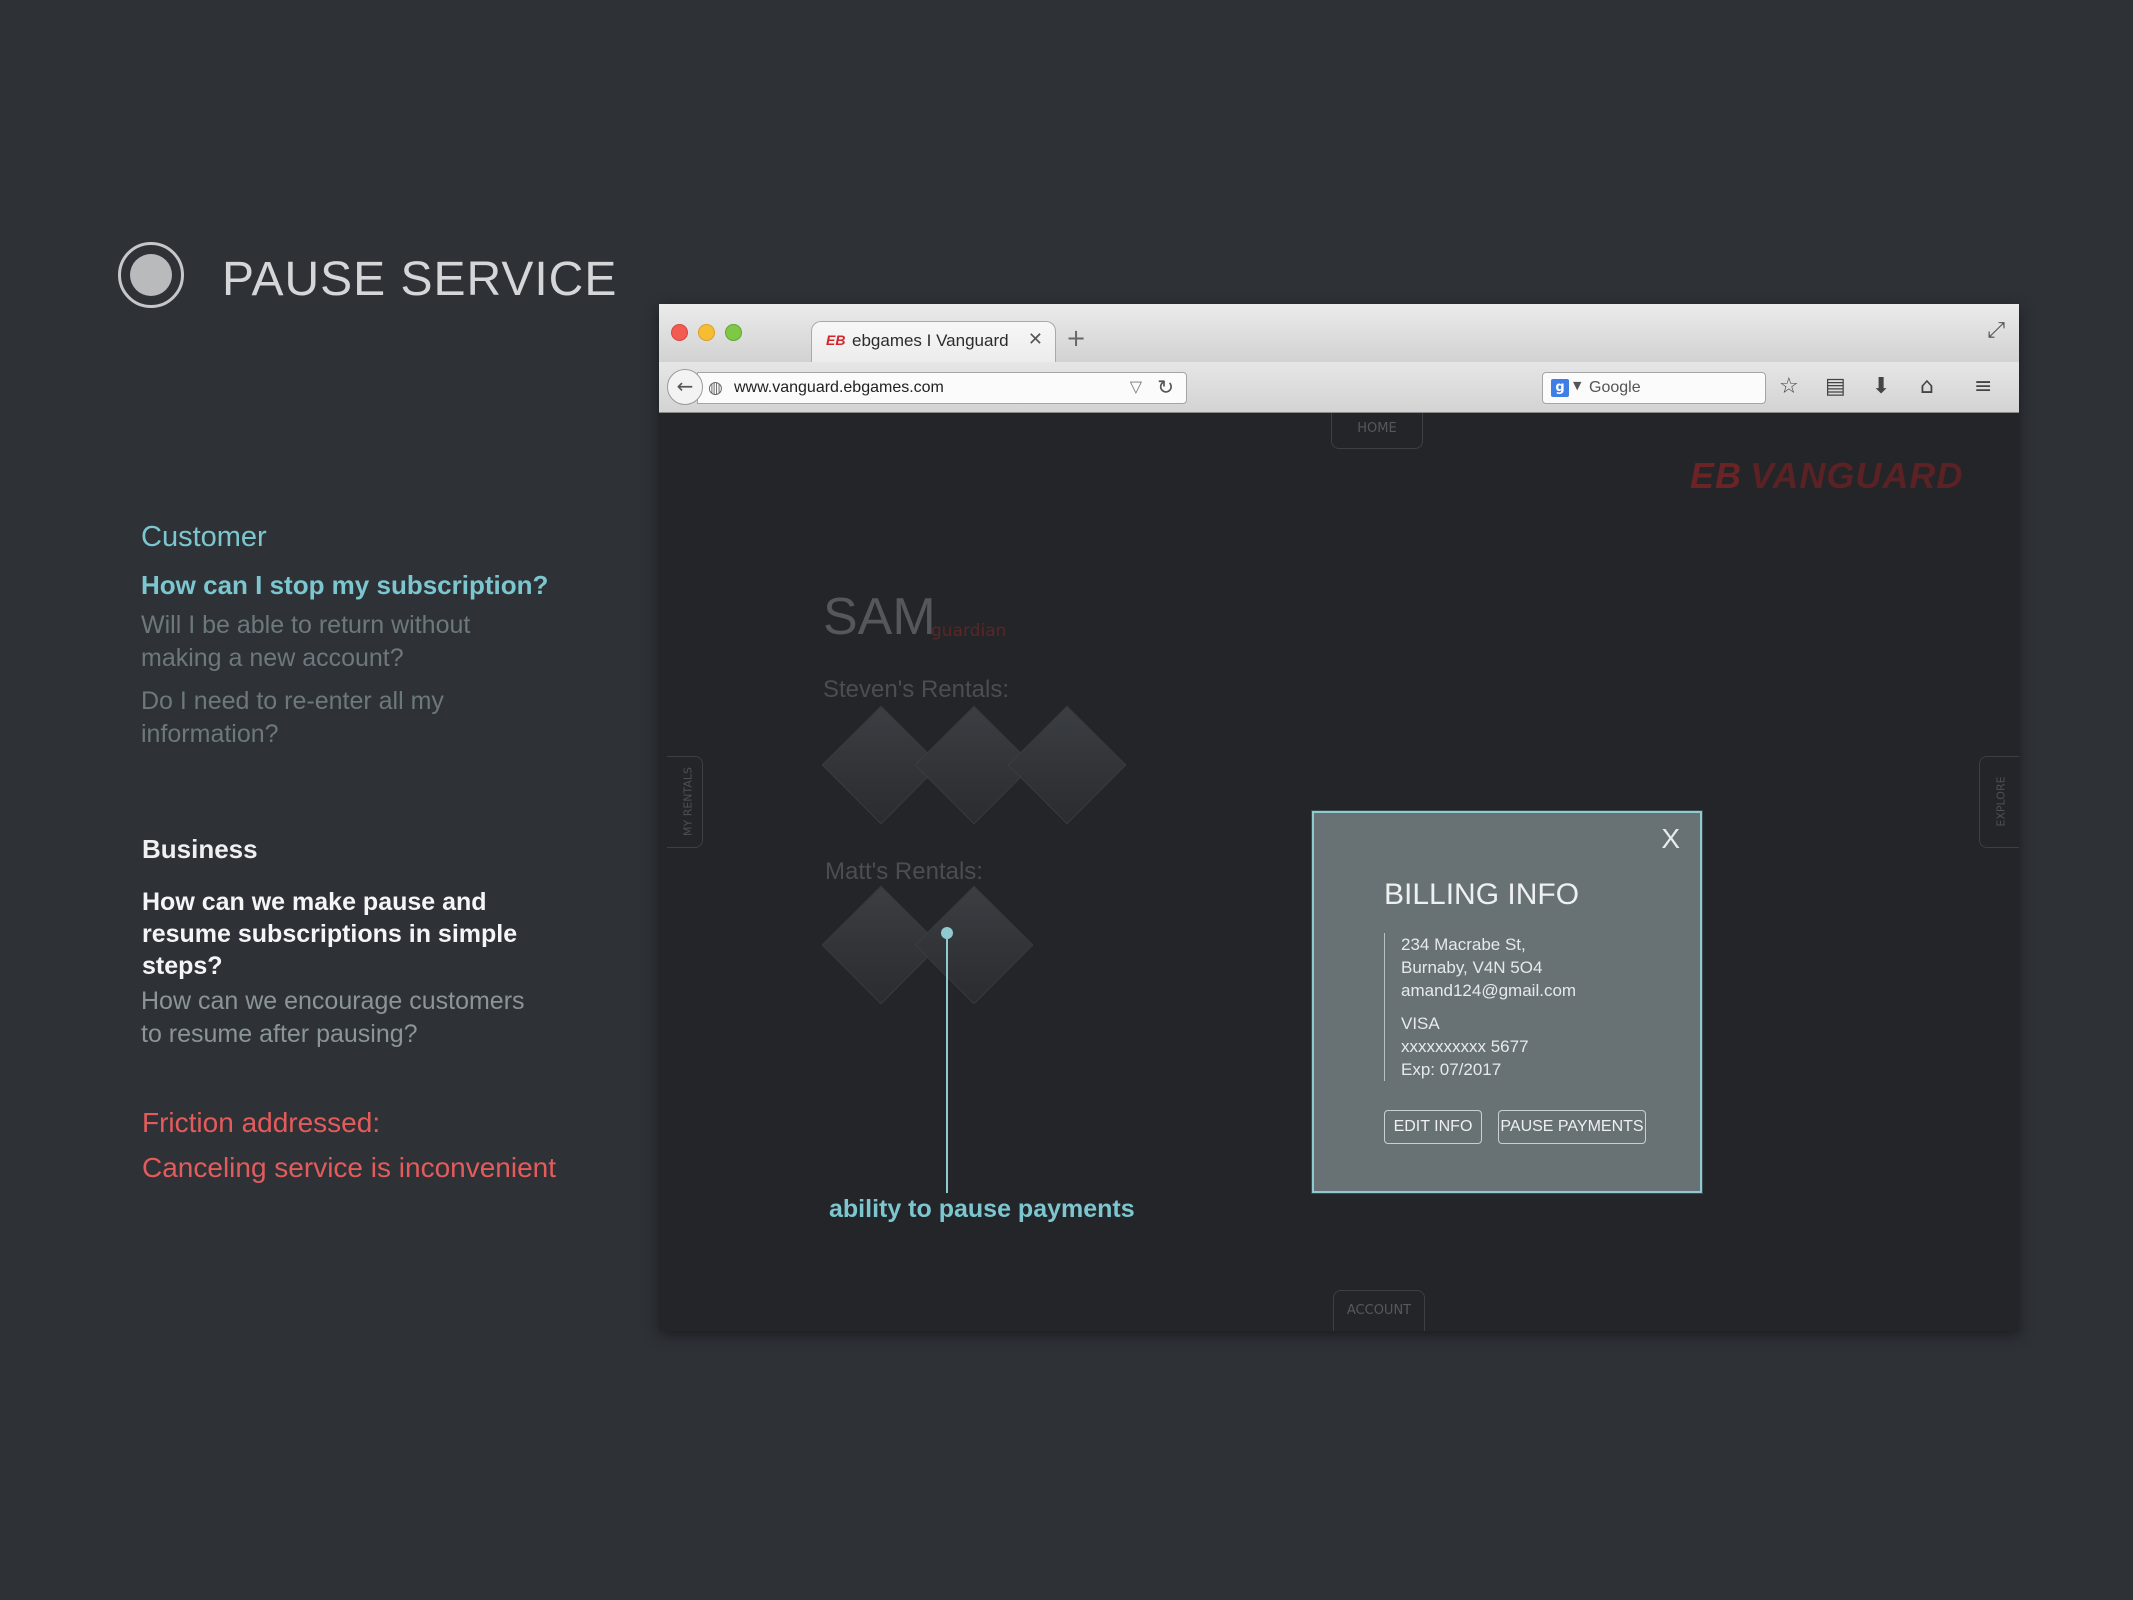  Describe the element at coordinates (836, 340) in the screenshot. I see `eb-logo-icon: EB` at that location.